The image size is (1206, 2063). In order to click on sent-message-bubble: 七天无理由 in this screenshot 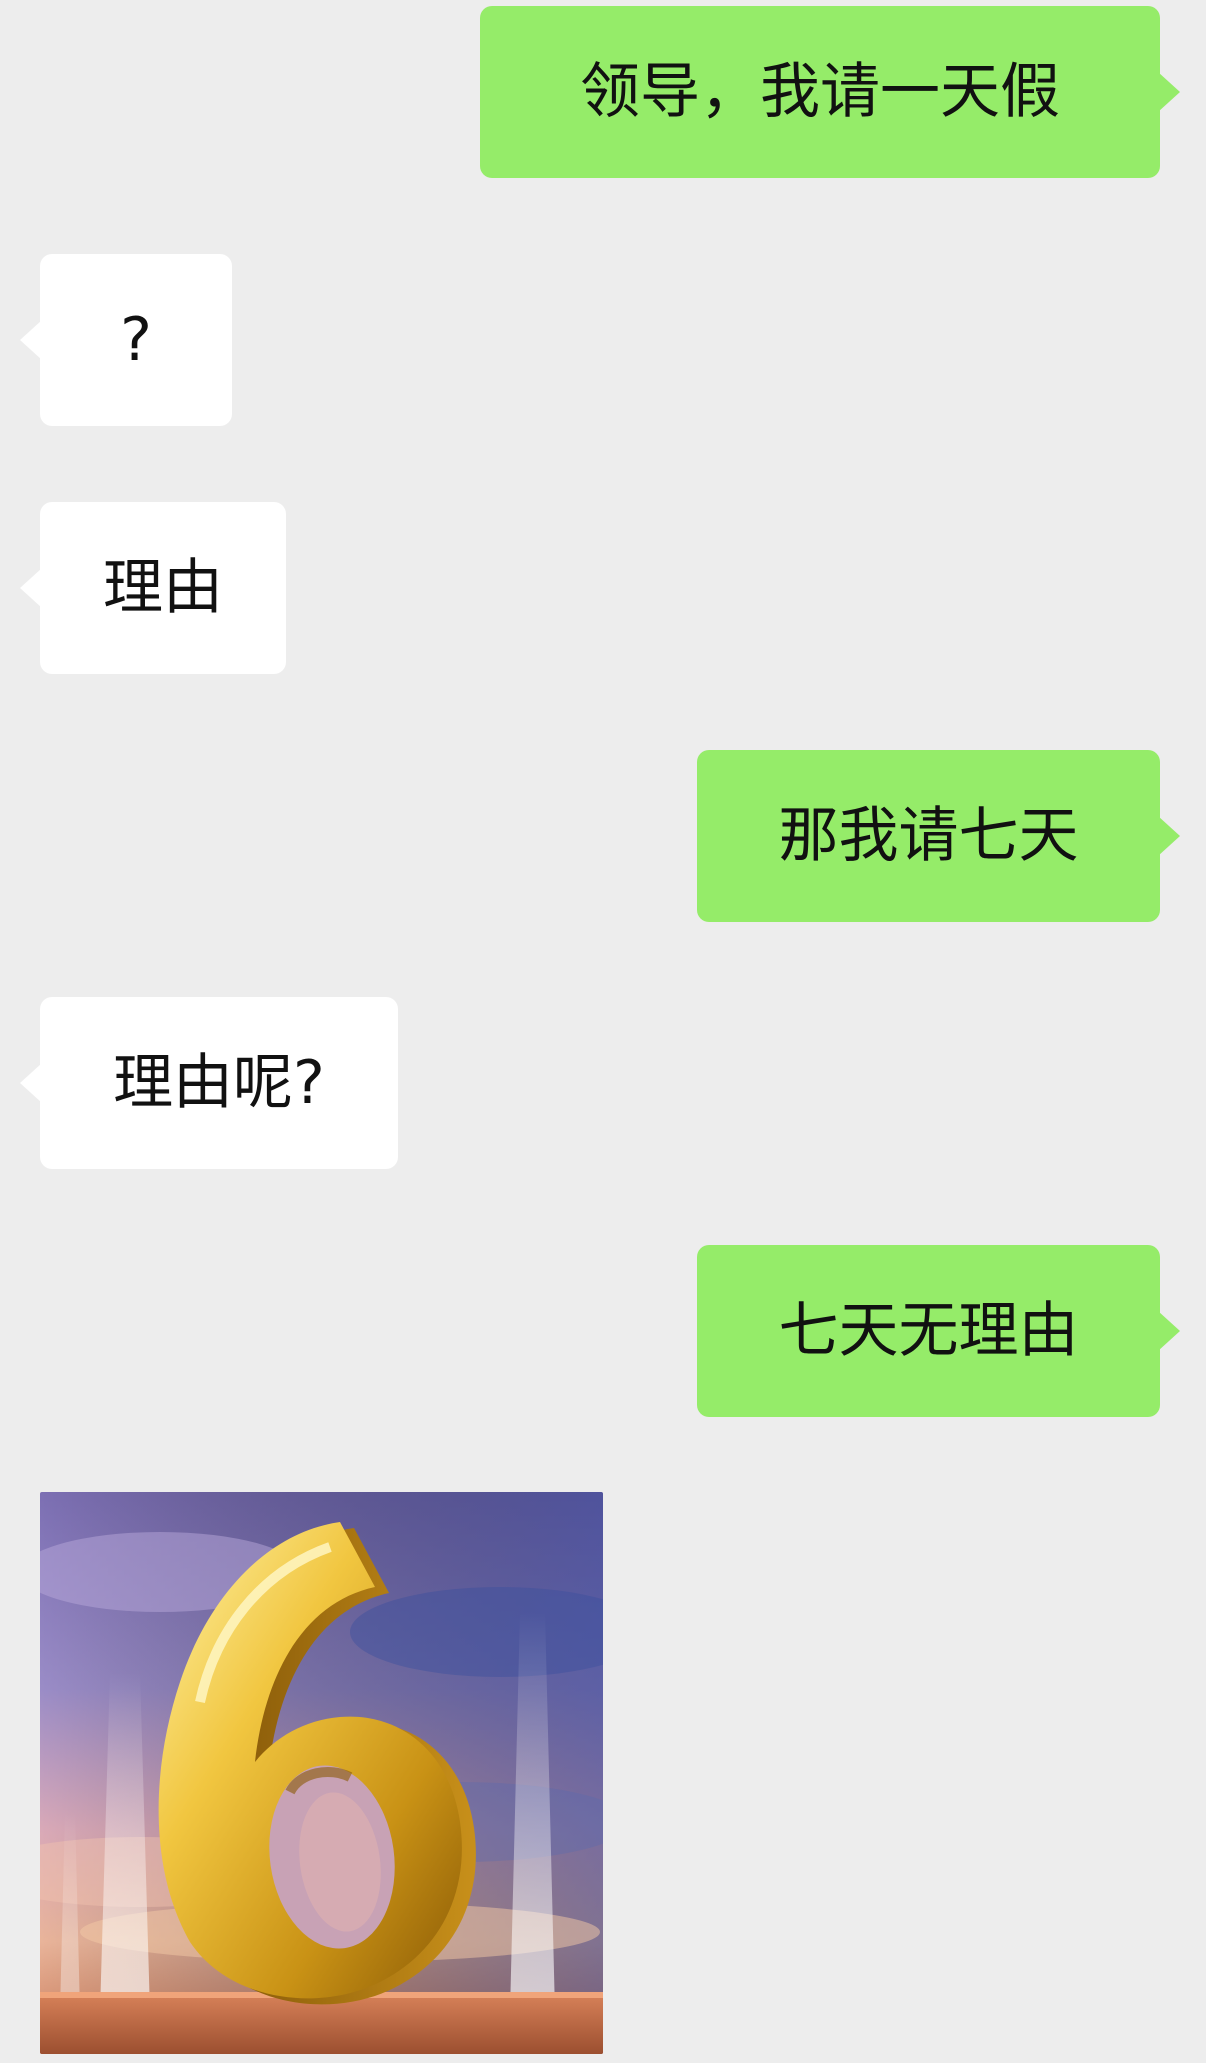, I will do `click(938, 1331)`.